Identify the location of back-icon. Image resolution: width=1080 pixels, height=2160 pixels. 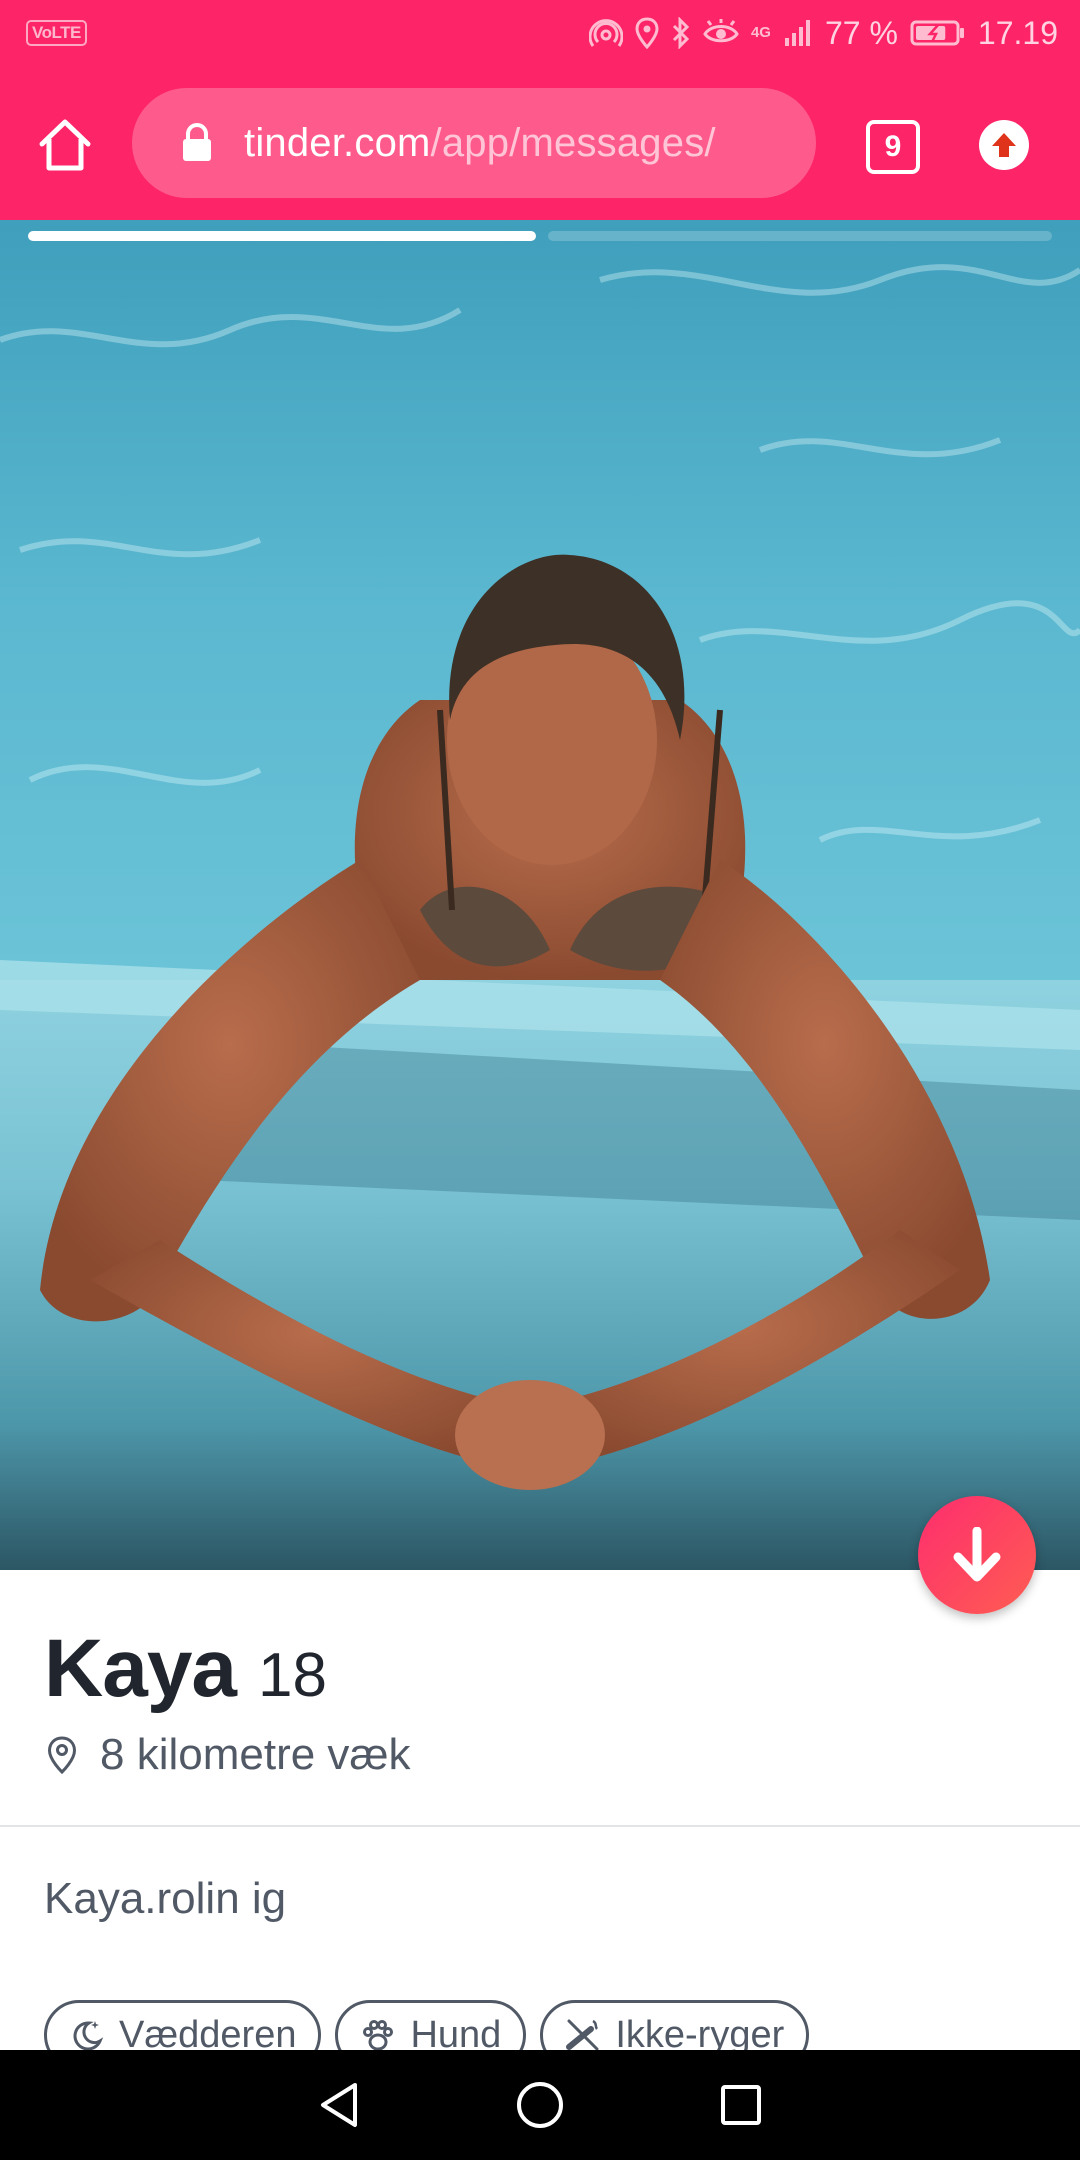
(339, 2105).